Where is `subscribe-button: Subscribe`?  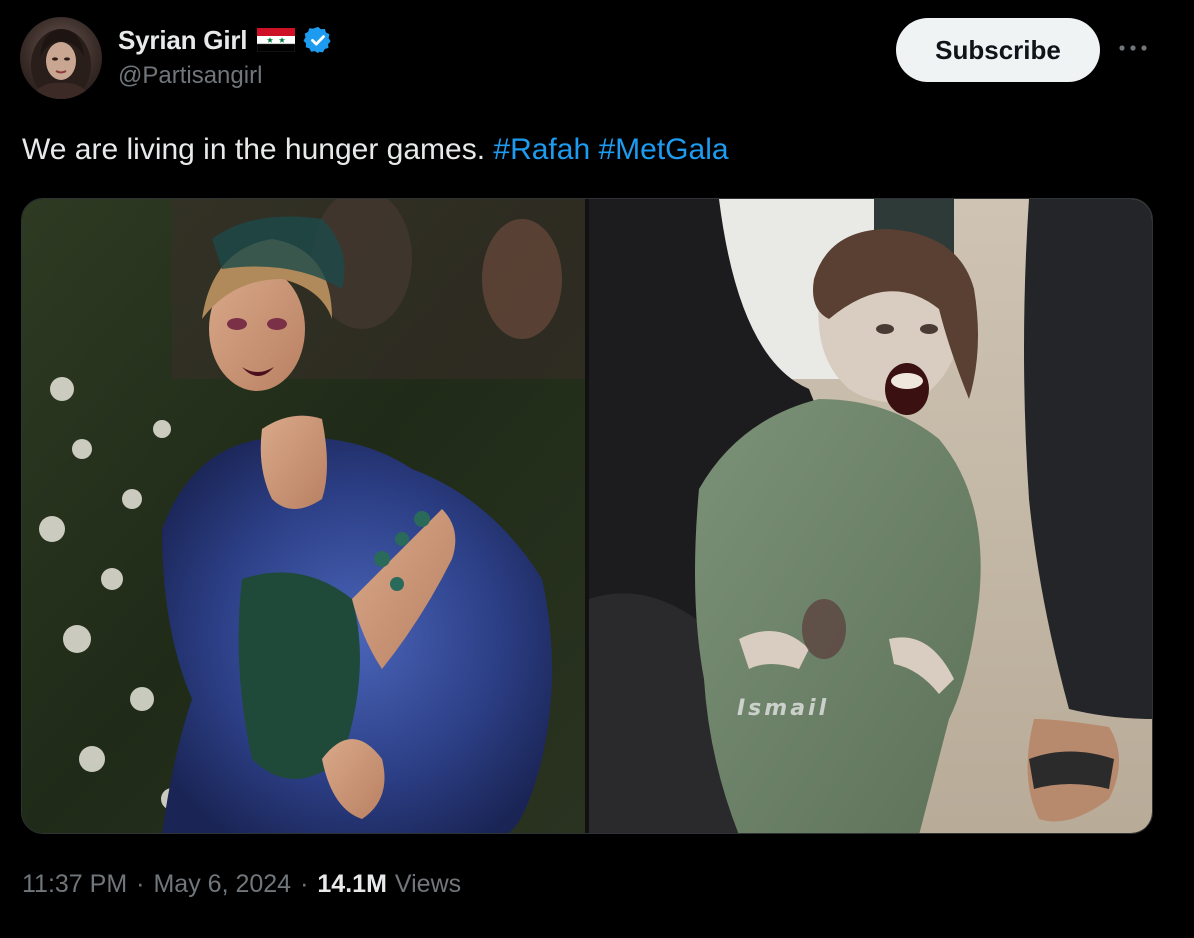 subscribe-button: Subscribe is located at coordinates (998, 50).